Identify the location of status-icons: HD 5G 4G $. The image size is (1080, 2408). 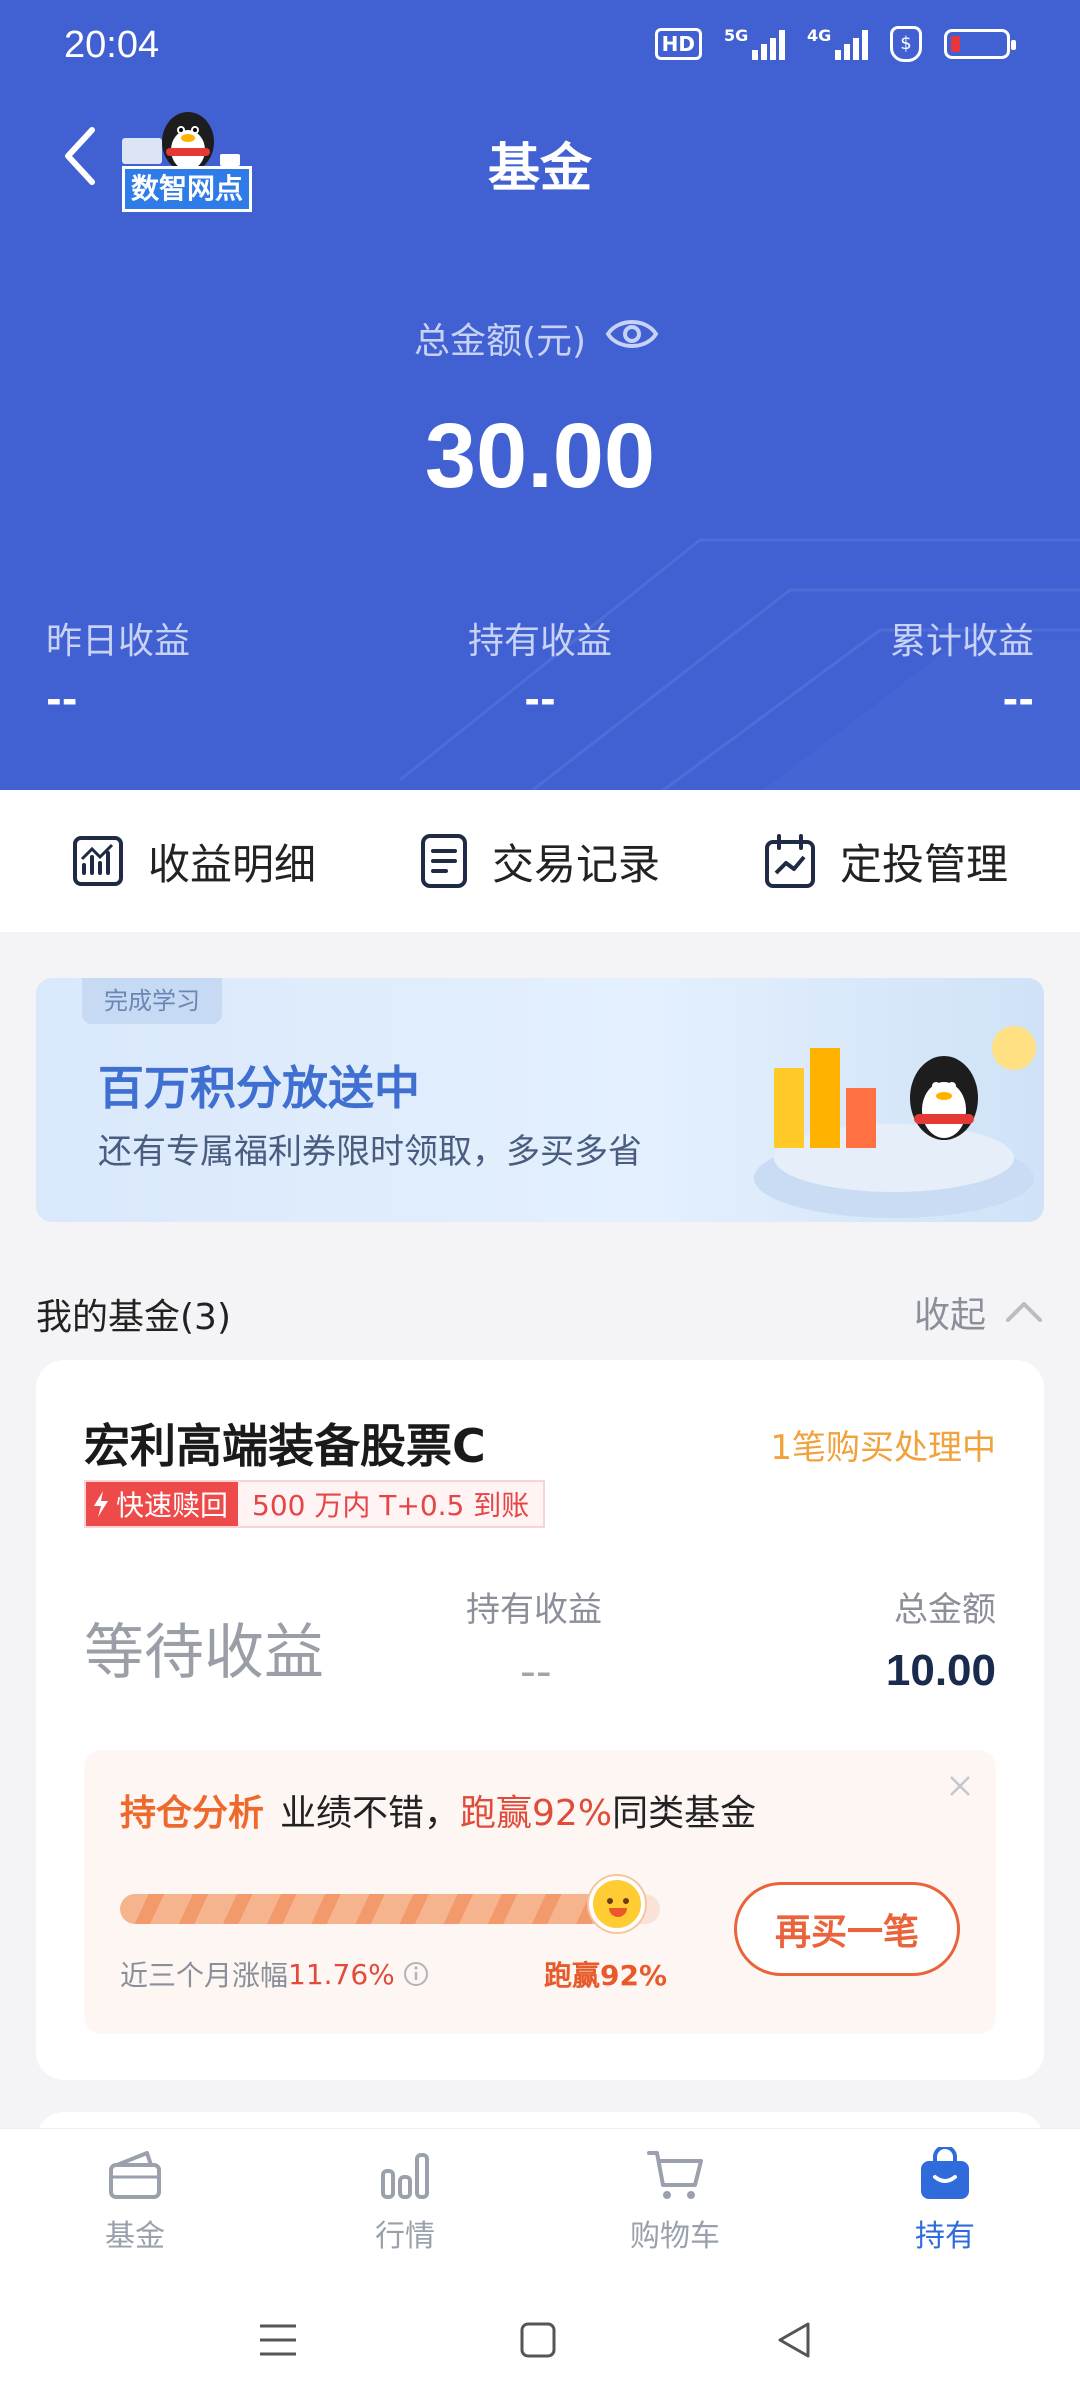
(835, 44).